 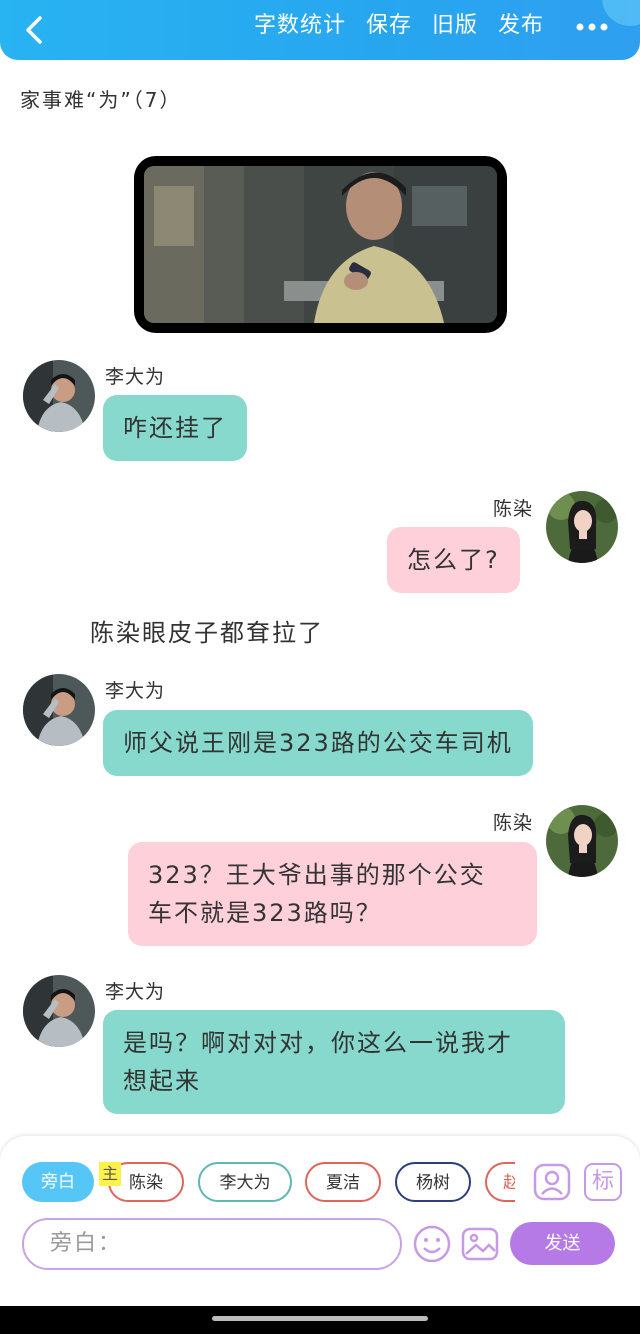 I want to click on message-input: 旁白：, so click(x=212, y=1244).